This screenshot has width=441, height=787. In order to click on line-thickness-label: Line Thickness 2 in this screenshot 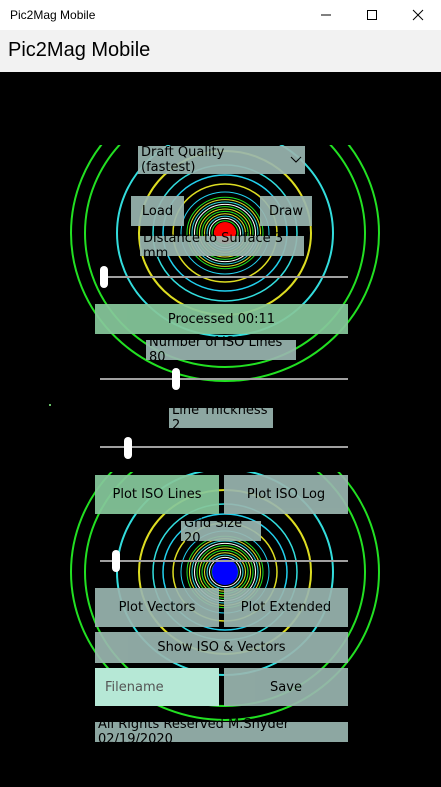, I will do `click(221, 418)`.